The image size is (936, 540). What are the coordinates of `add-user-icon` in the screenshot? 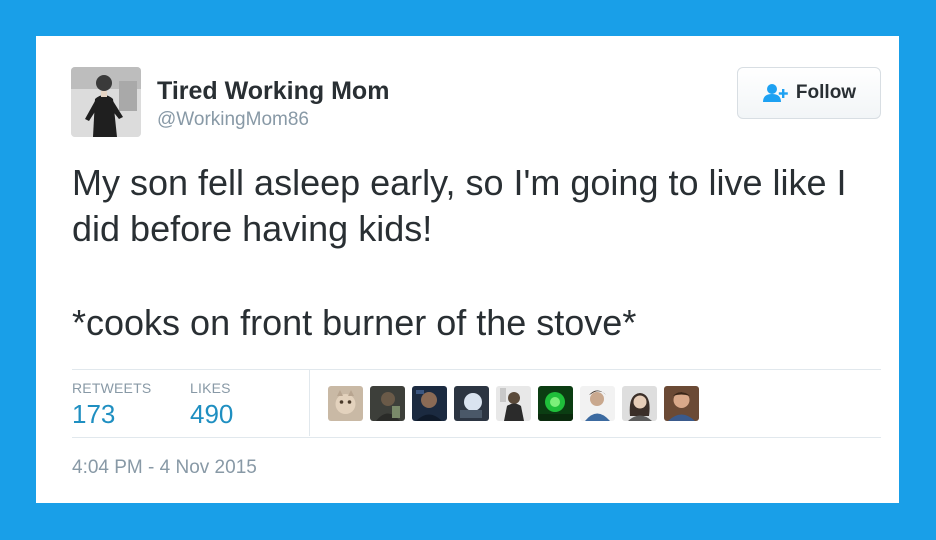 It's located at (776, 93).